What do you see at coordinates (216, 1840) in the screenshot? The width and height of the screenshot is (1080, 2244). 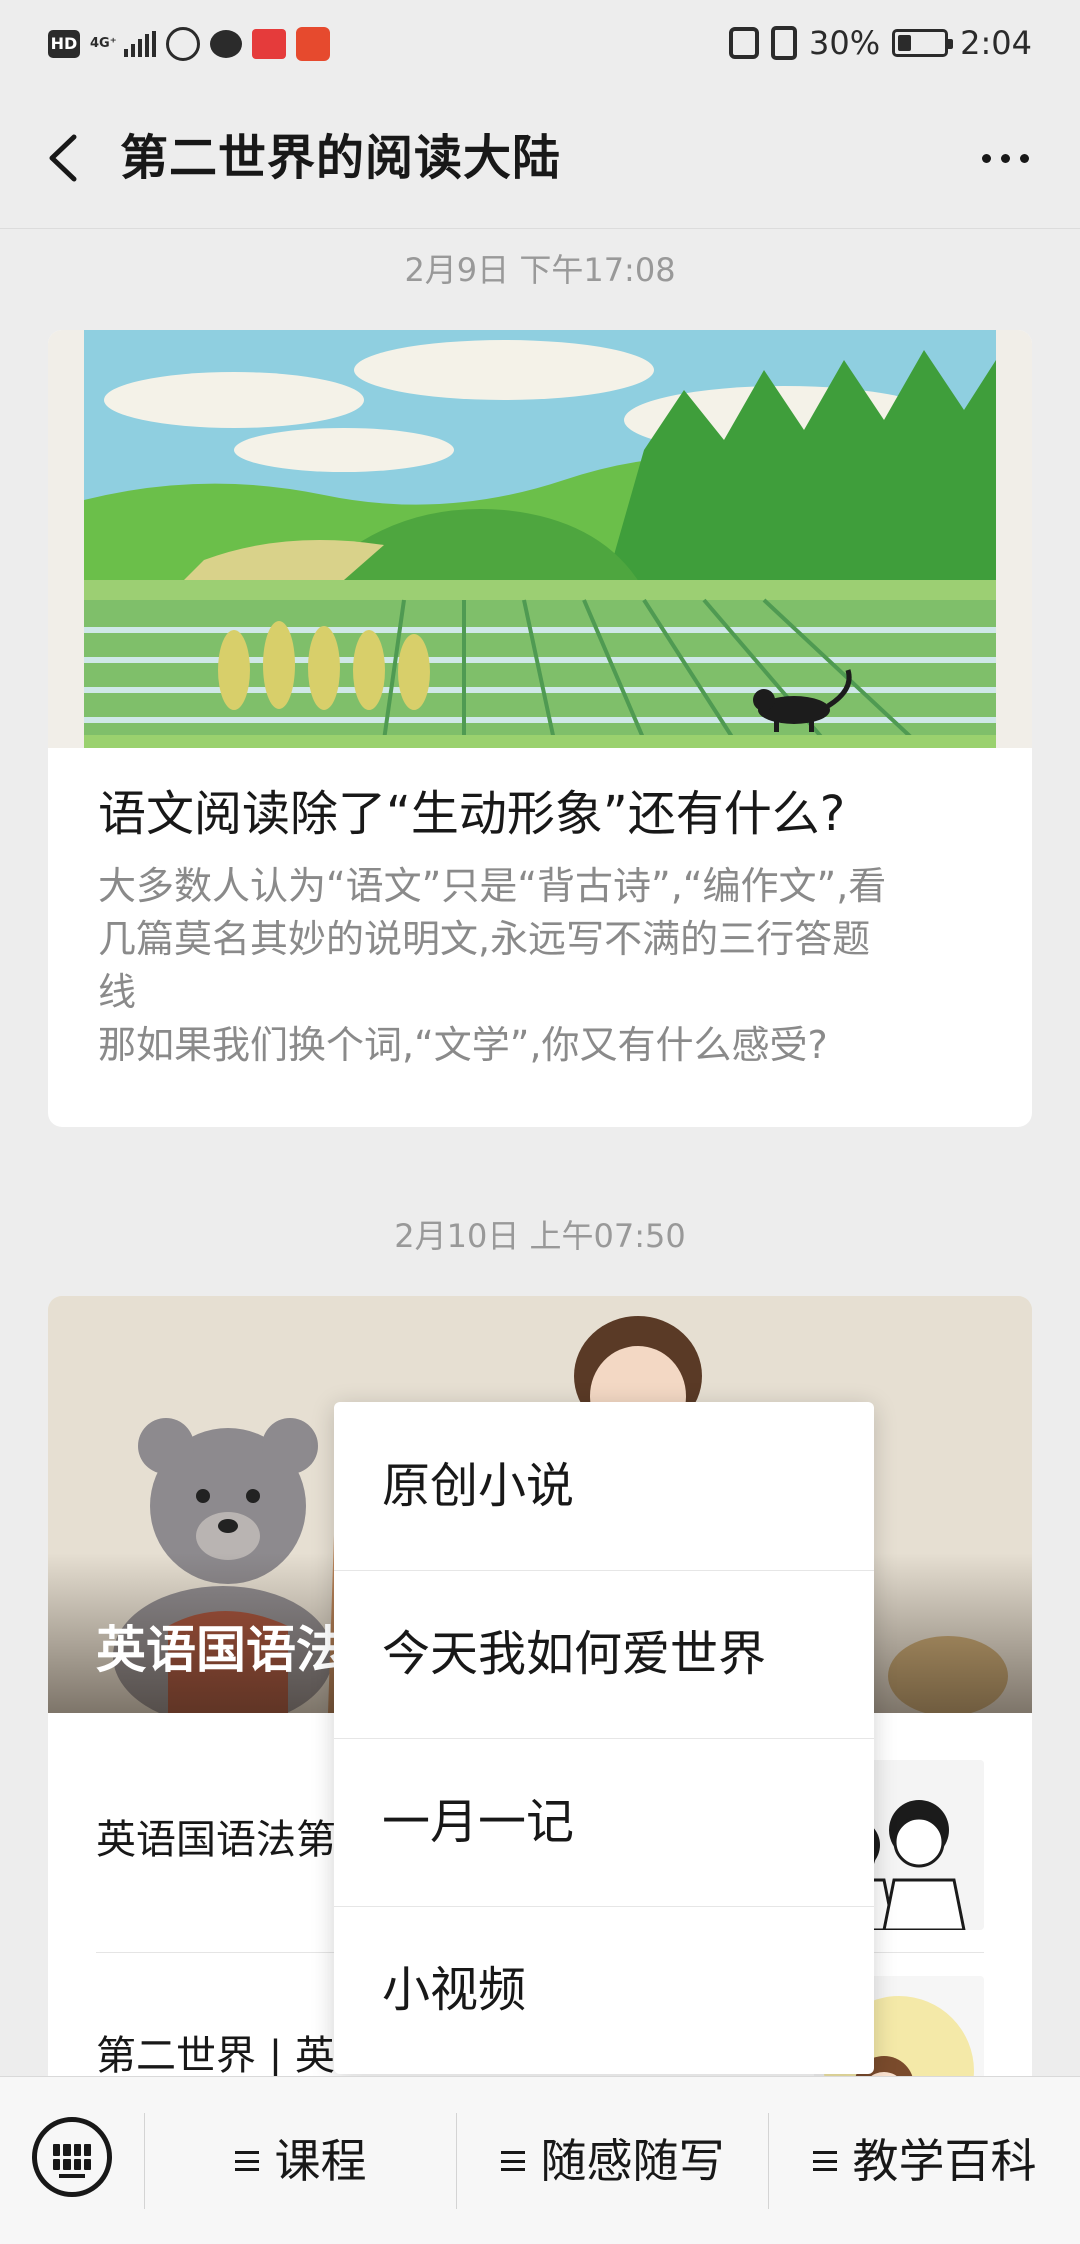 I see `sub-article-title: 英语国语法第` at bounding box center [216, 1840].